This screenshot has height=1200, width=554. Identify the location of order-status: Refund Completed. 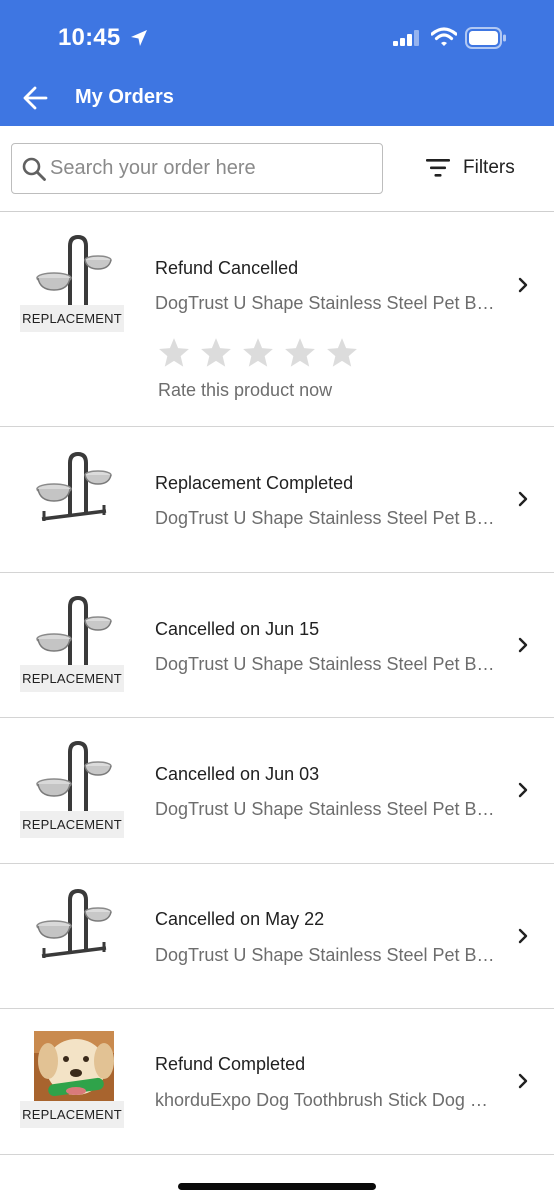
(230, 1064).